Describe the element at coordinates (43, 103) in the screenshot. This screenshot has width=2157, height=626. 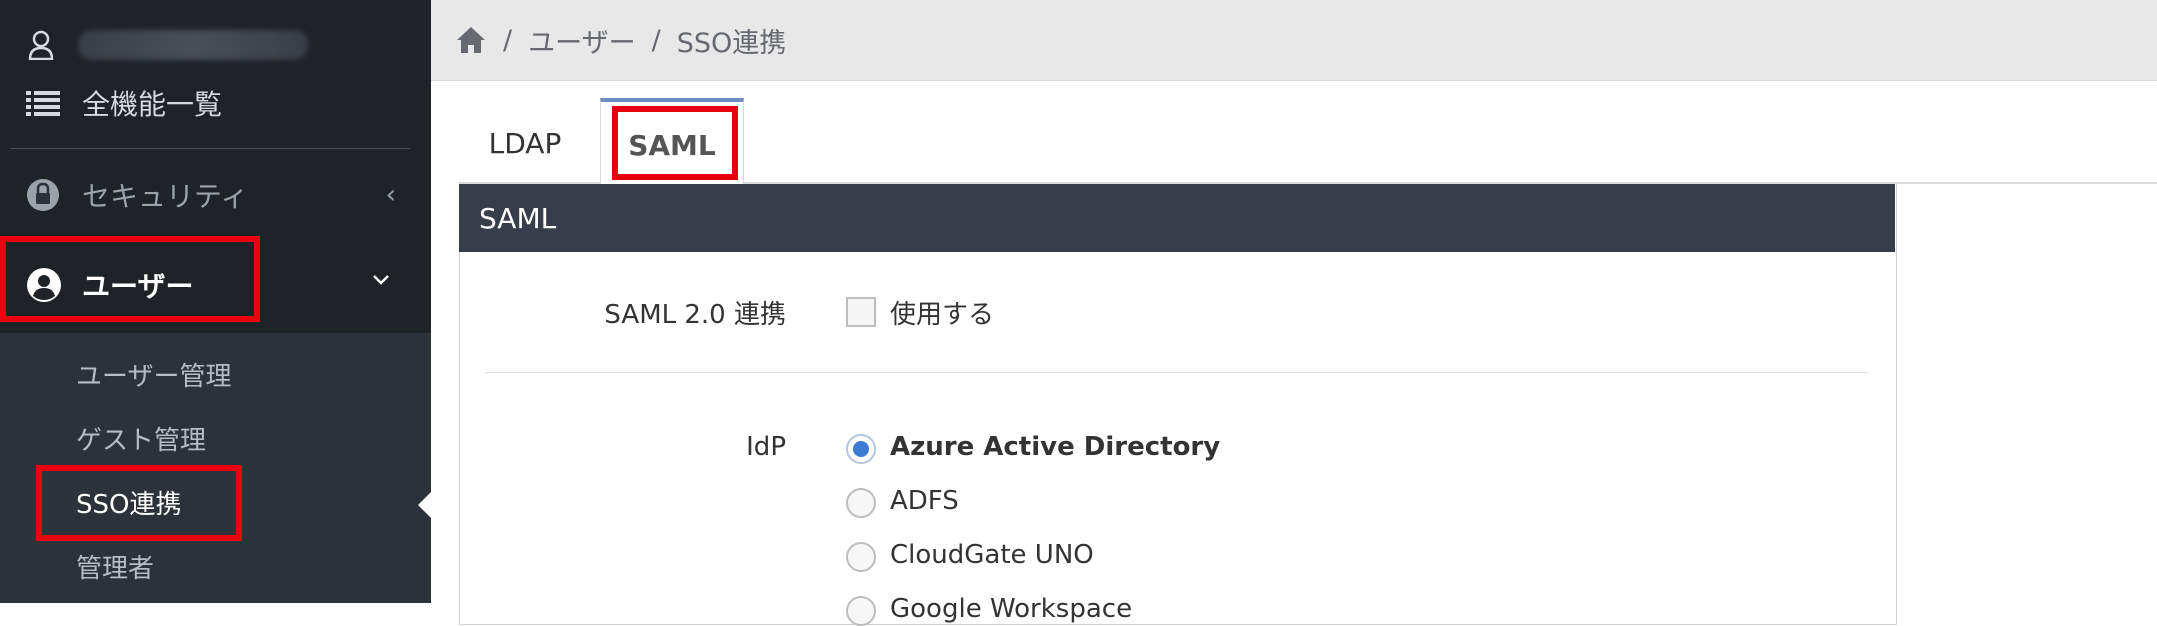
I see `list-icon` at that location.